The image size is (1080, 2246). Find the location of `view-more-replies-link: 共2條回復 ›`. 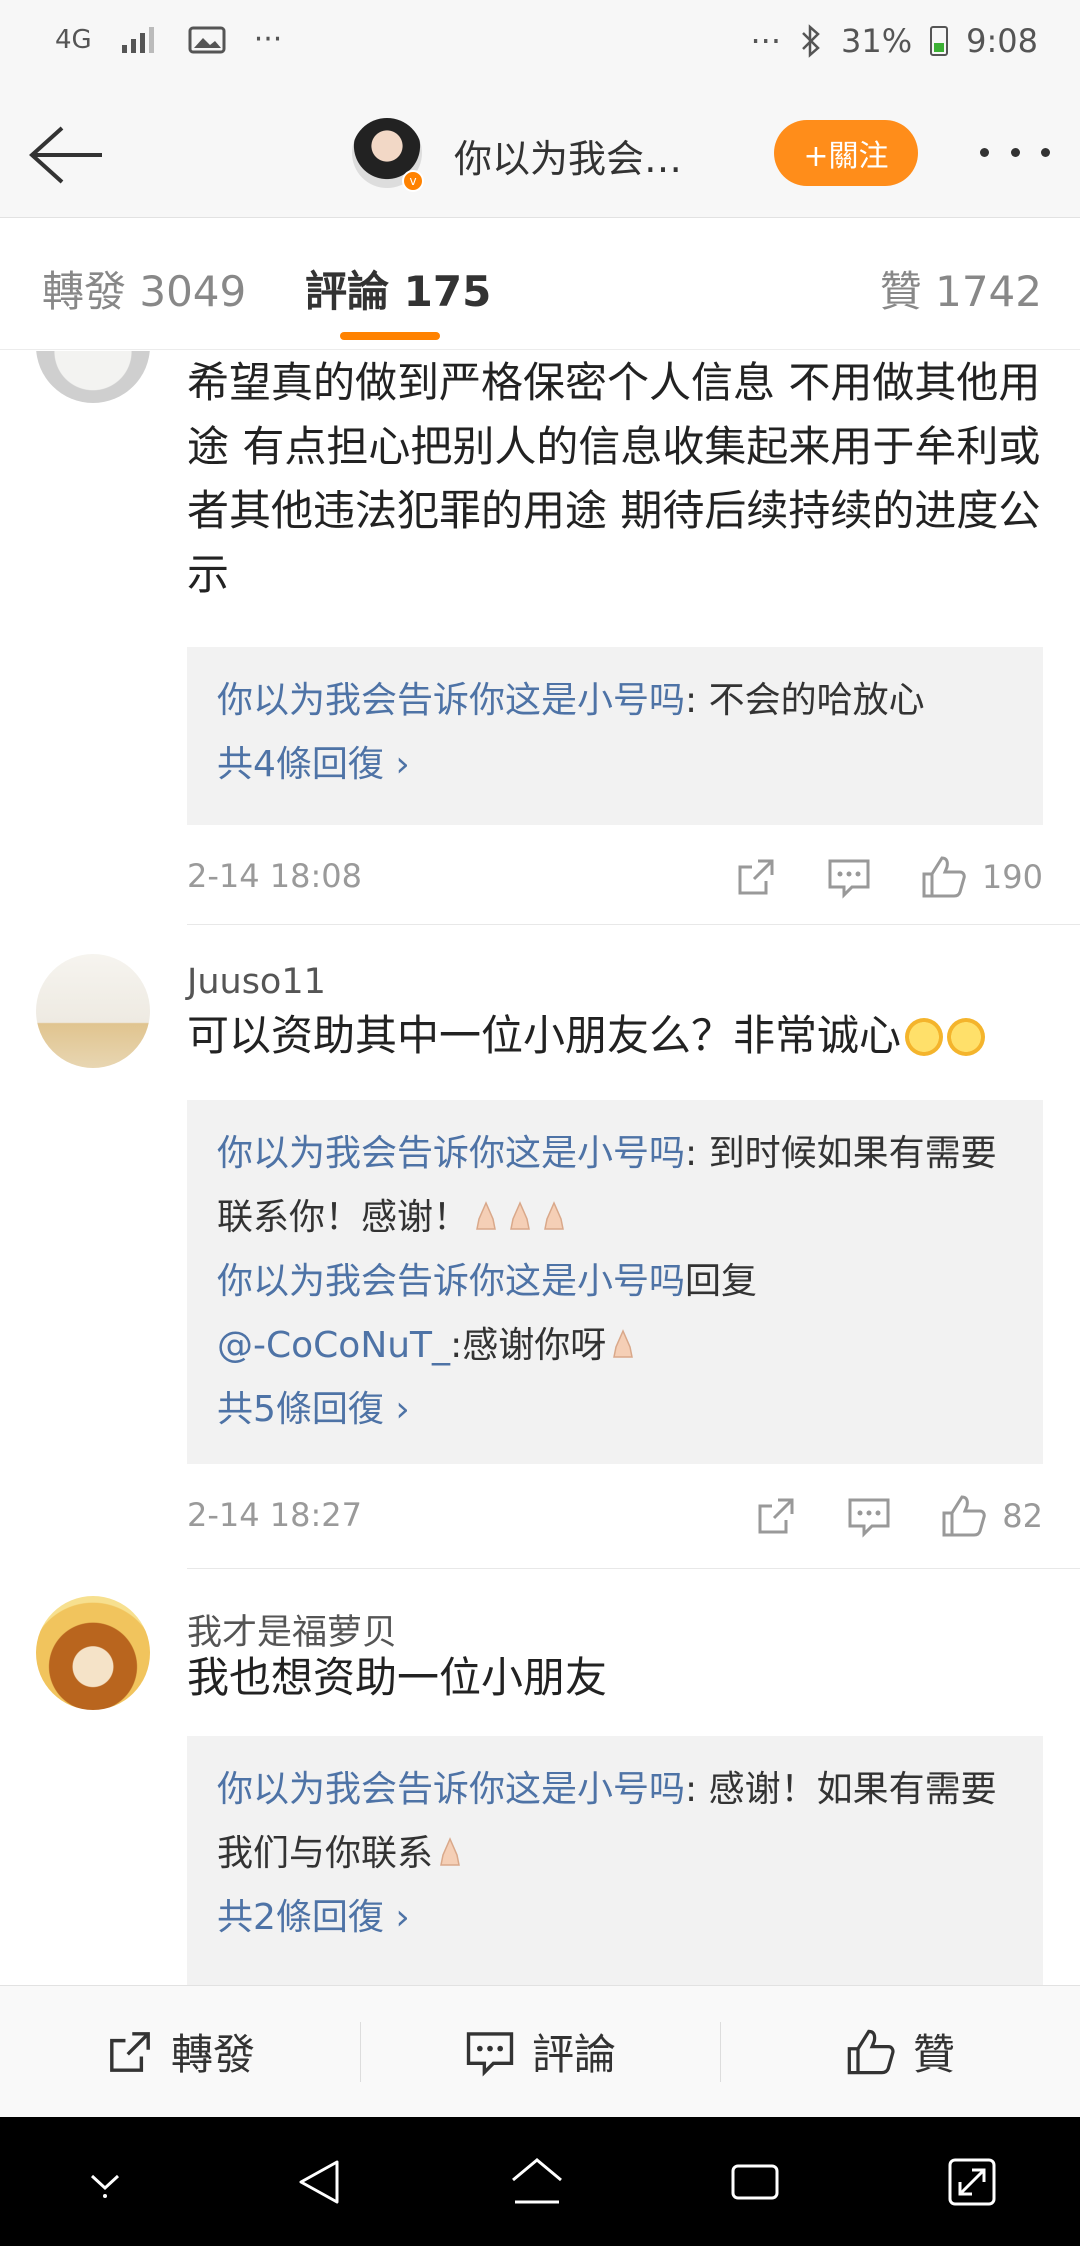

view-more-replies-link: 共2條回復 › is located at coordinates (615, 1918).